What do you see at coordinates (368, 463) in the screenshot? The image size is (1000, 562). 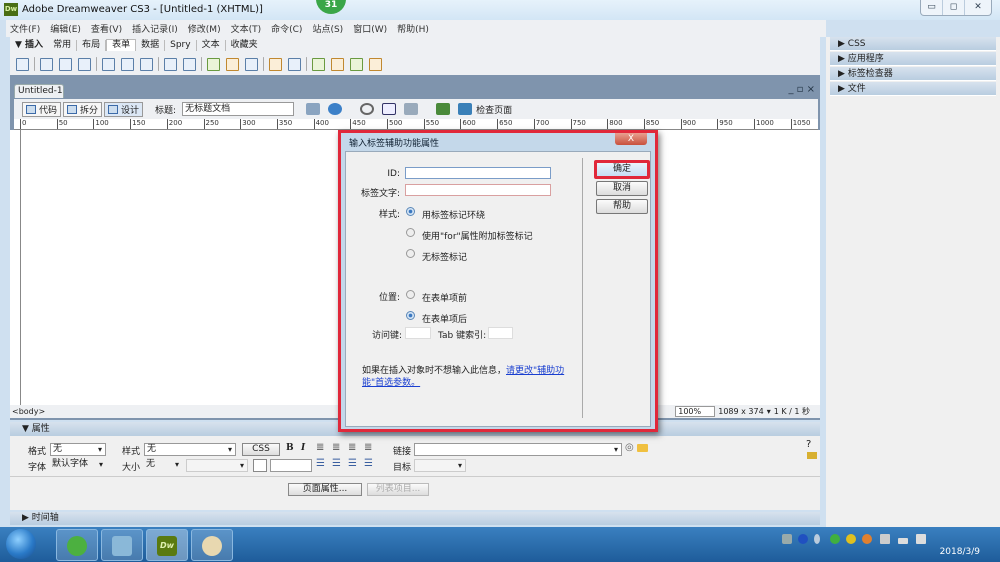 I see `indent-icon: ☰` at bounding box center [368, 463].